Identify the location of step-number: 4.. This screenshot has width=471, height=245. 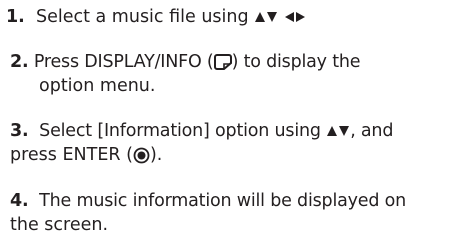
(19, 201).